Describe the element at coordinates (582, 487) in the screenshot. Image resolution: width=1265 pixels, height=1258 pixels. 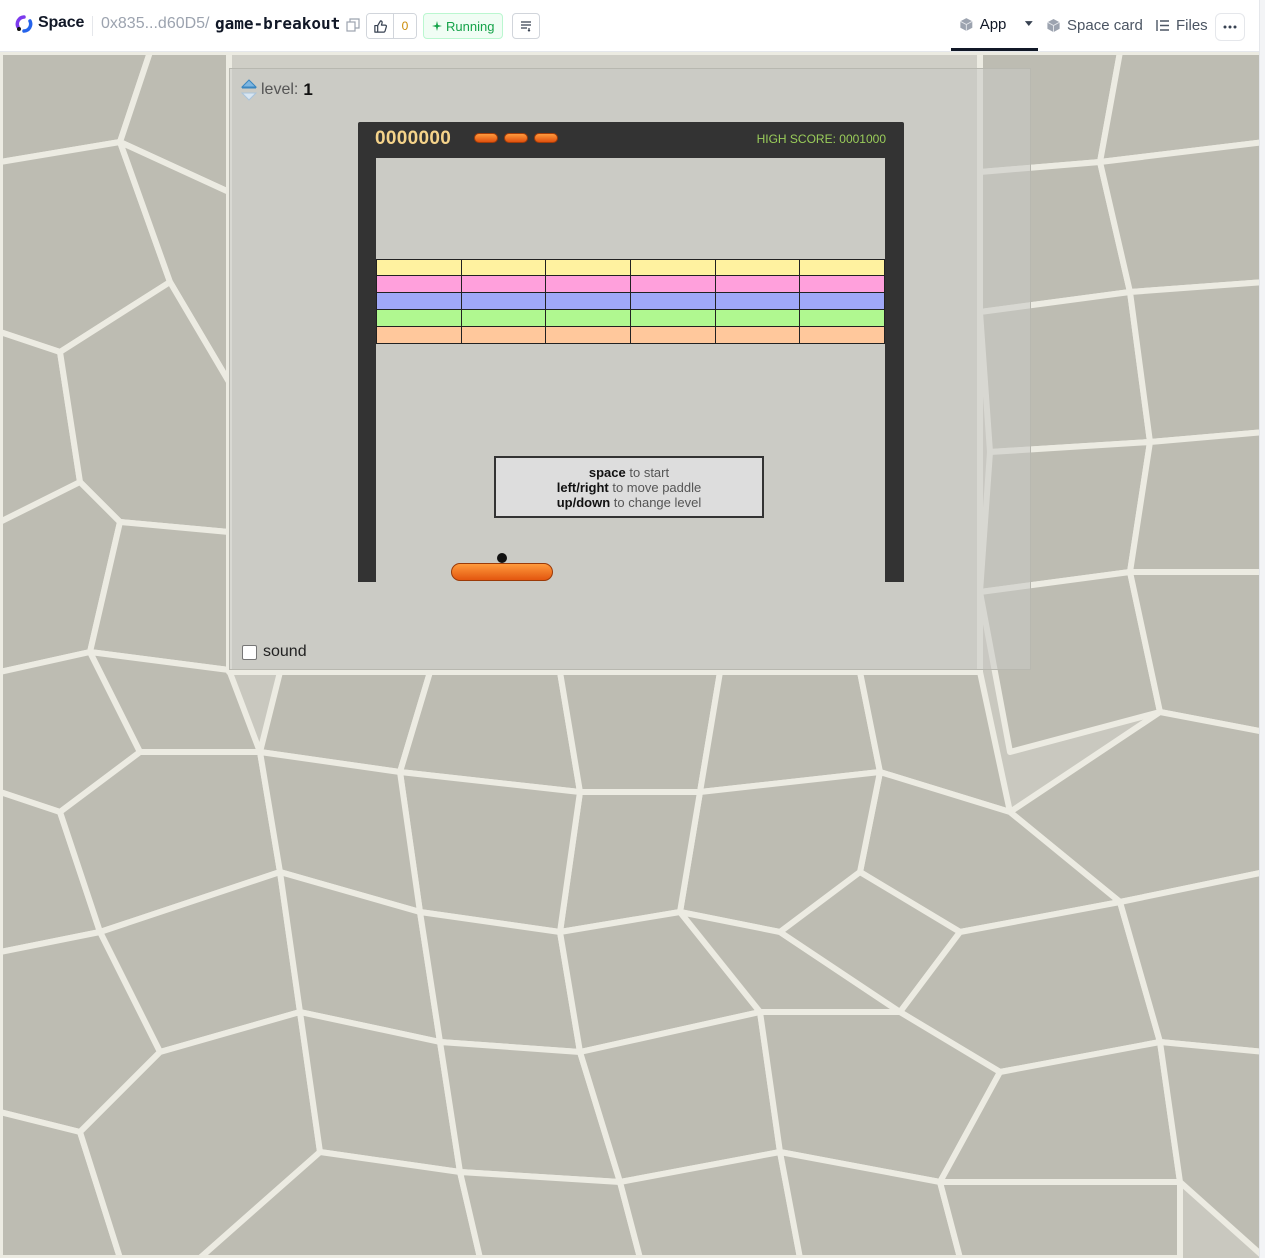
I see `help-key: left/right` at that location.